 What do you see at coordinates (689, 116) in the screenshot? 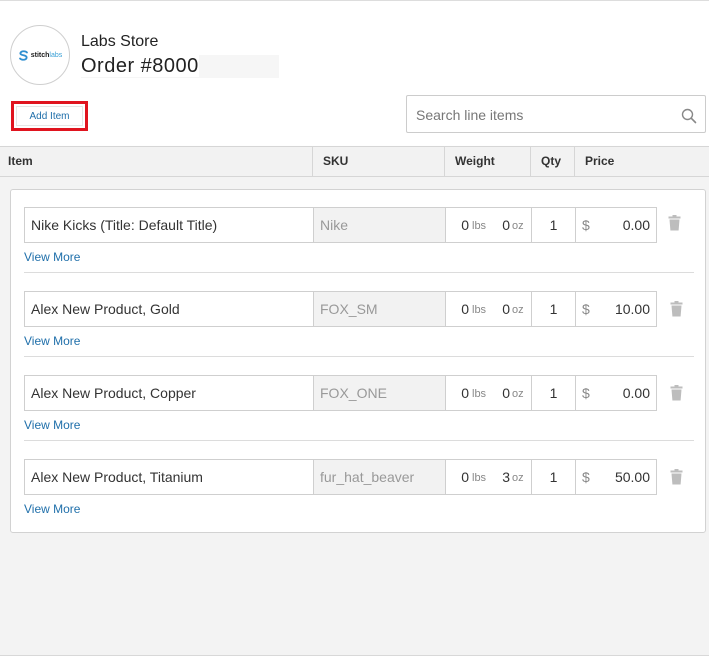
I see `search-icon` at bounding box center [689, 116].